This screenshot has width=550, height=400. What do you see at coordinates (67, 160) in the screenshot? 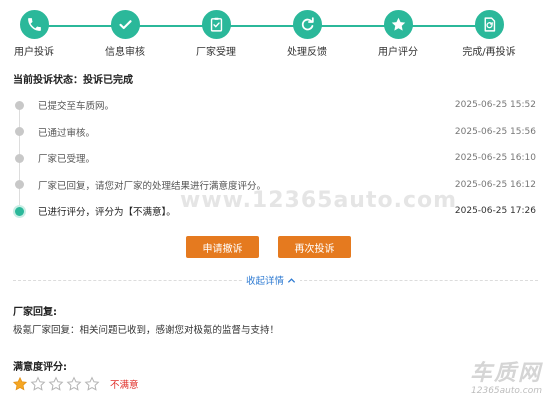
I see `timeline-text: 厂家已受理。` at bounding box center [67, 160].